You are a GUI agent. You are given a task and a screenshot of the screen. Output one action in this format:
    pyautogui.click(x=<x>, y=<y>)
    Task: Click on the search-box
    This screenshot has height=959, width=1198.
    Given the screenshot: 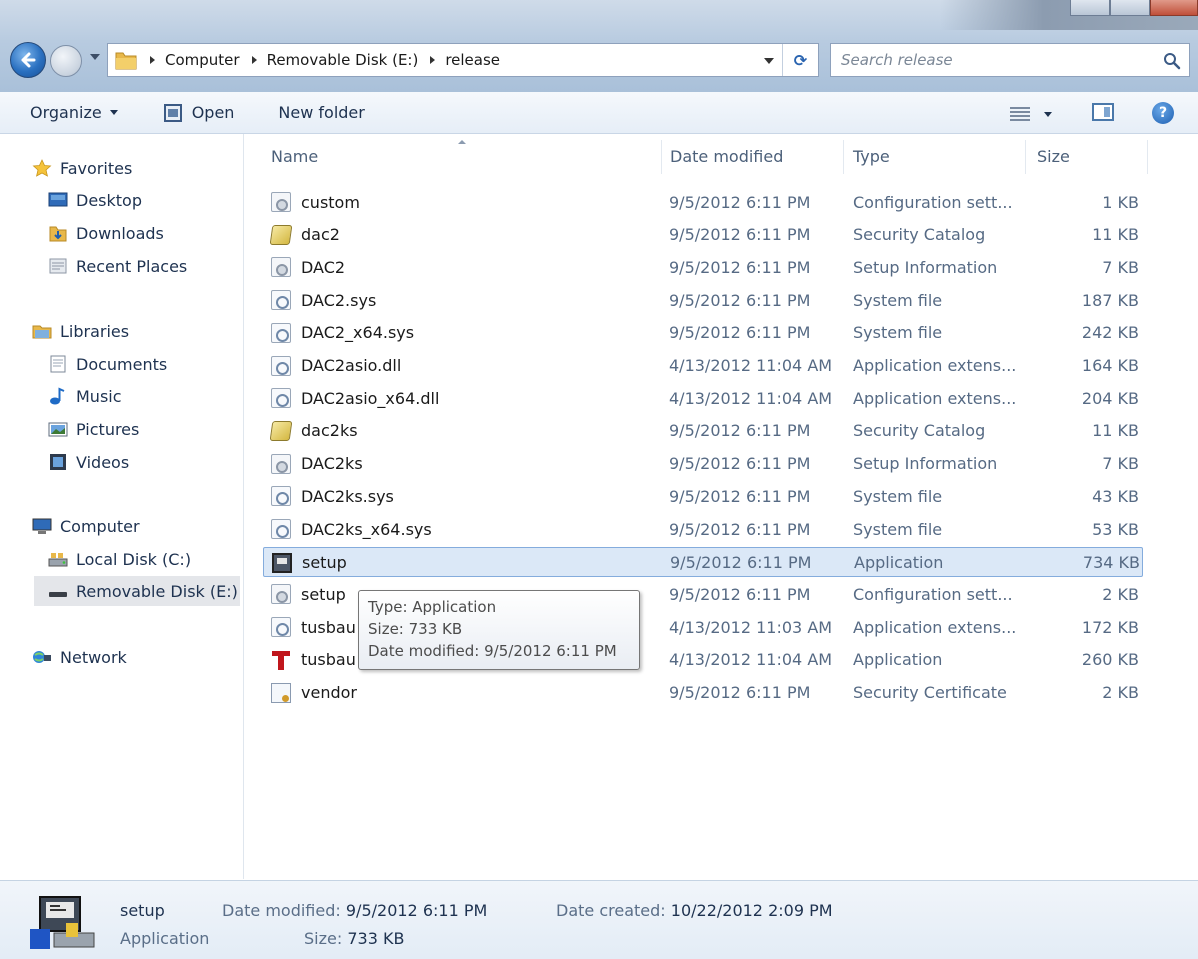 What is the action you would take?
    pyautogui.click(x=1010, y=60)
    